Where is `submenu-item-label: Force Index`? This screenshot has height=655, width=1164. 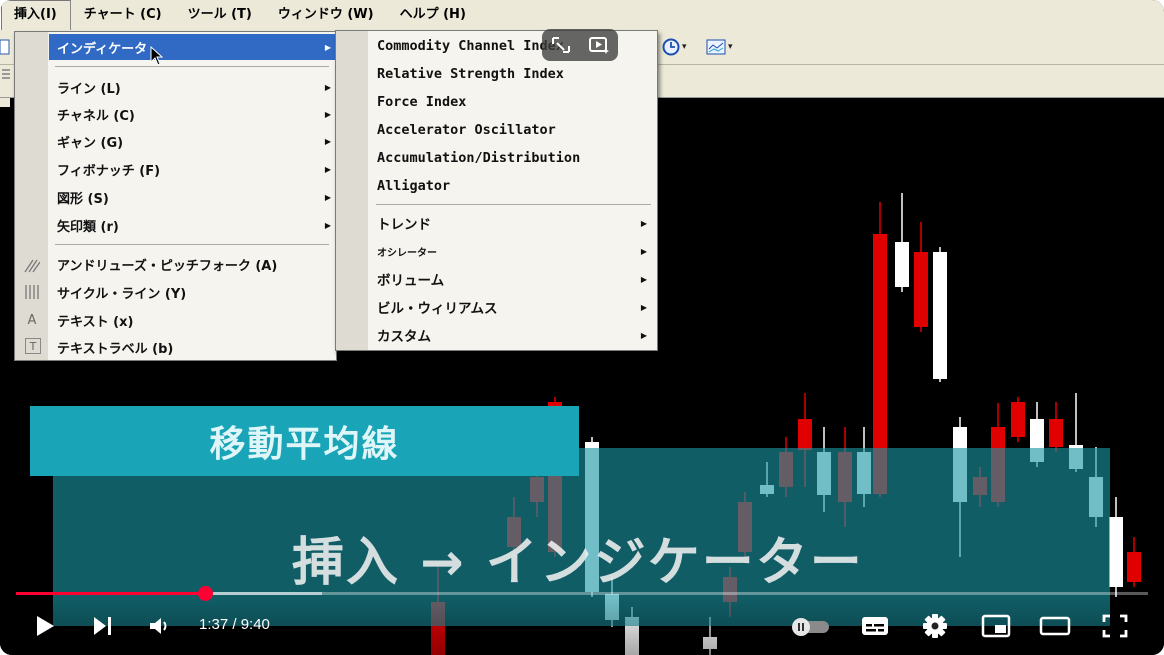 submenu-item-label: Force Index is located at coordinates (422, 102).